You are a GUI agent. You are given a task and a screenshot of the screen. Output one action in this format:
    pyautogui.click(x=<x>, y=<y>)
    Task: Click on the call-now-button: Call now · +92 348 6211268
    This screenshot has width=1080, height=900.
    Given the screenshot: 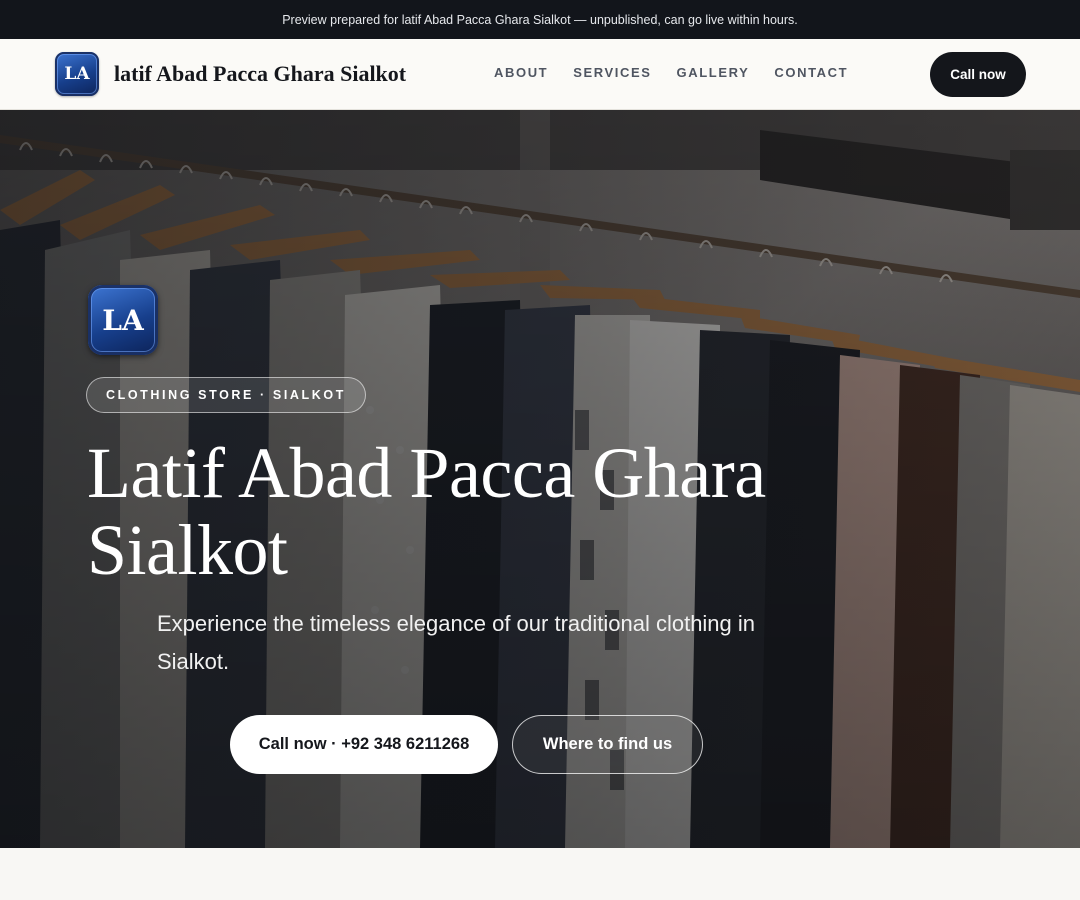 What is the action you would take?
    pyautogui.click(x=364, y=744)
    